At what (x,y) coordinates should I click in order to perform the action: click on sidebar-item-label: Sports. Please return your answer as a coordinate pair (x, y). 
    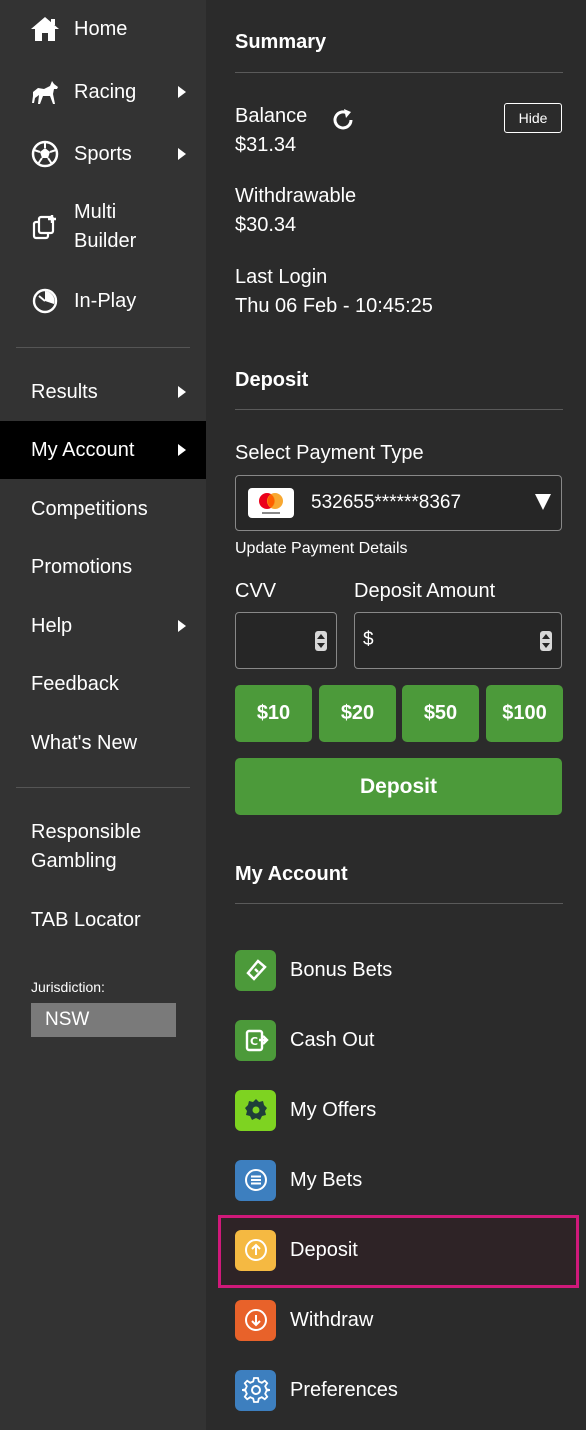
    Looking at the image, I should click on (103, 153).